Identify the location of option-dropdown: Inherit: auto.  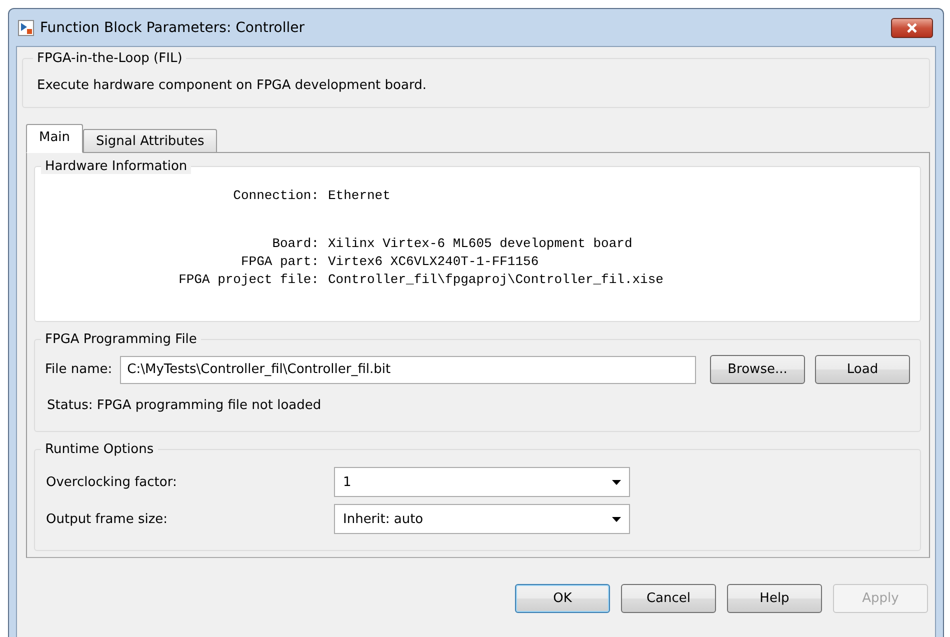
(482, 519).